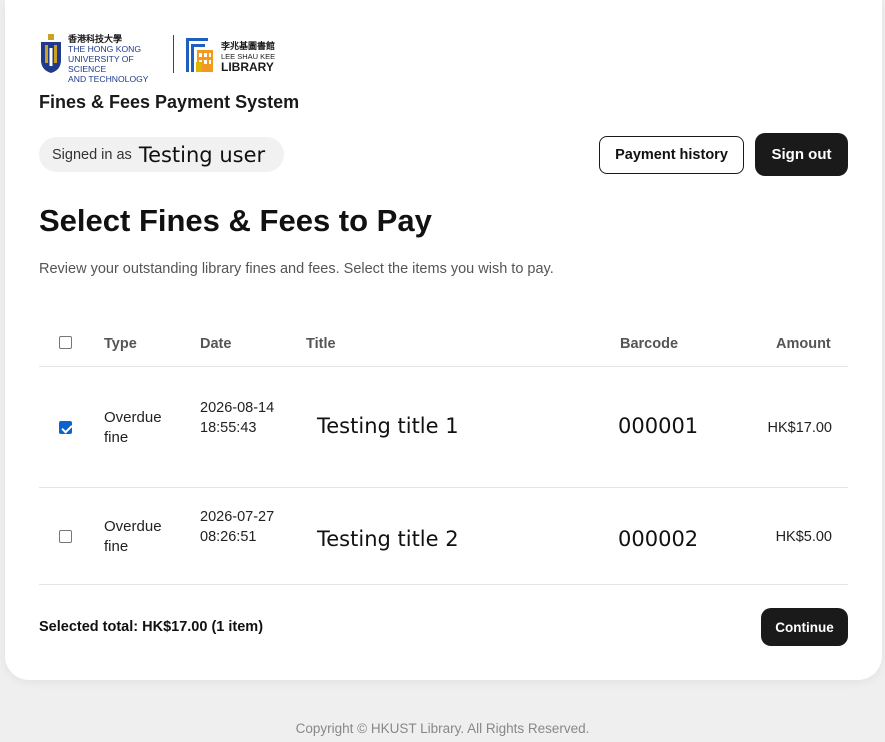  I want to click on library-logo-zh: 李兆基圖書館, so click(248, 46).